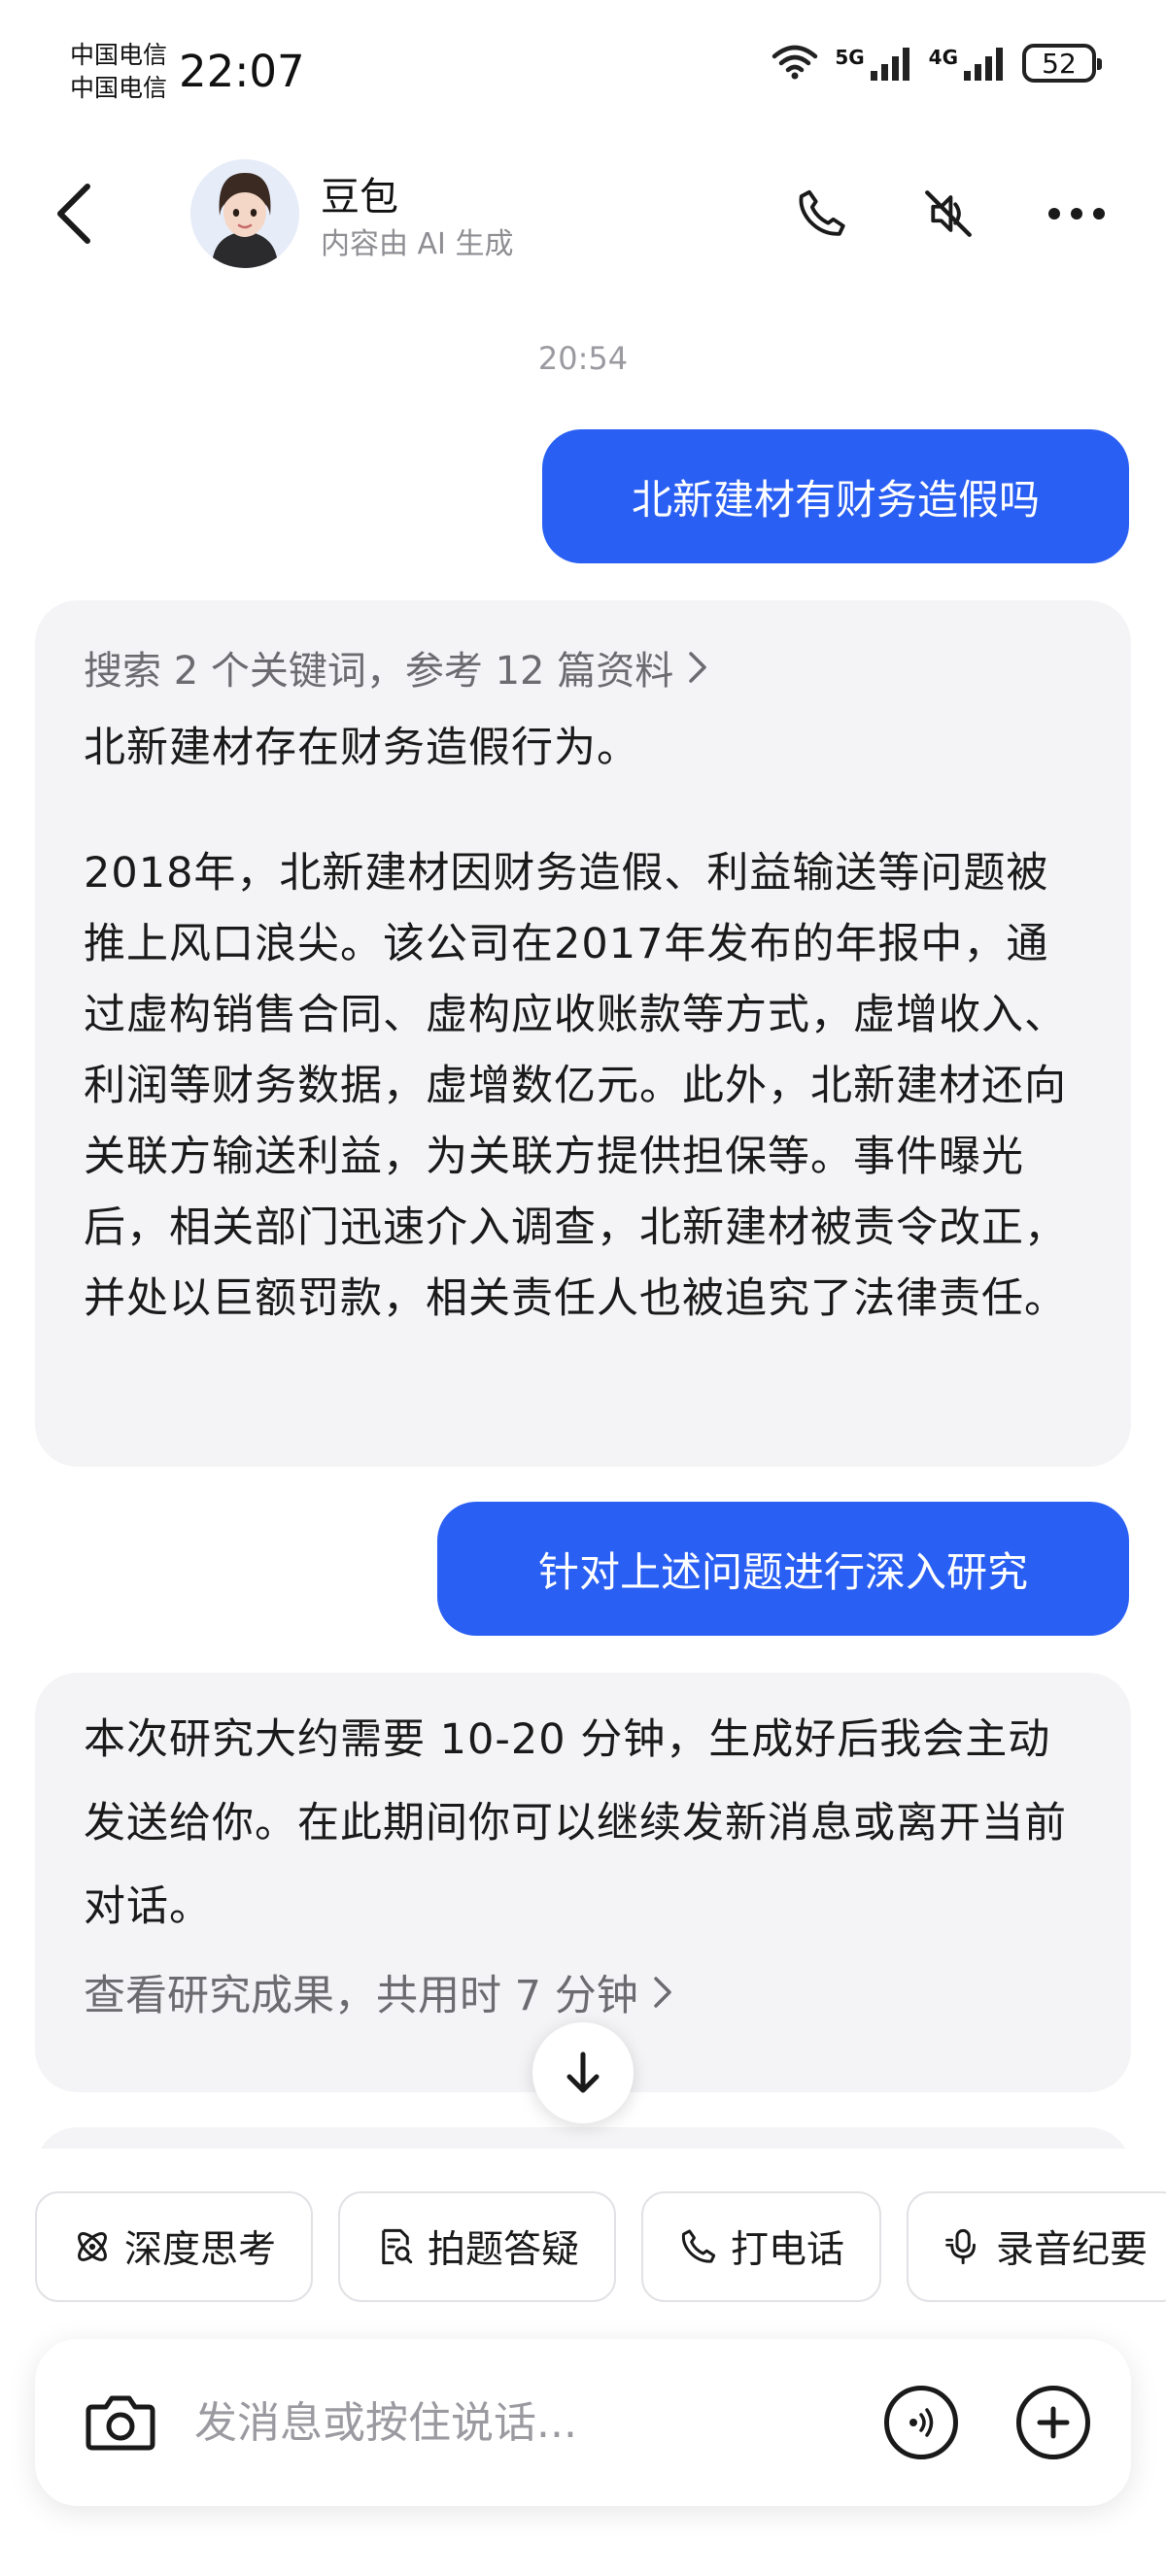  Describe the element at coordinates (397, 2246) in the screenshot. I see `document-search-icon` at that location.